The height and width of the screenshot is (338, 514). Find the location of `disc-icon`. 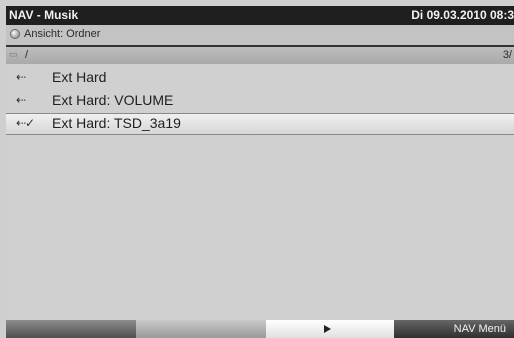

disc-icon is located at coordinates (15, 34).